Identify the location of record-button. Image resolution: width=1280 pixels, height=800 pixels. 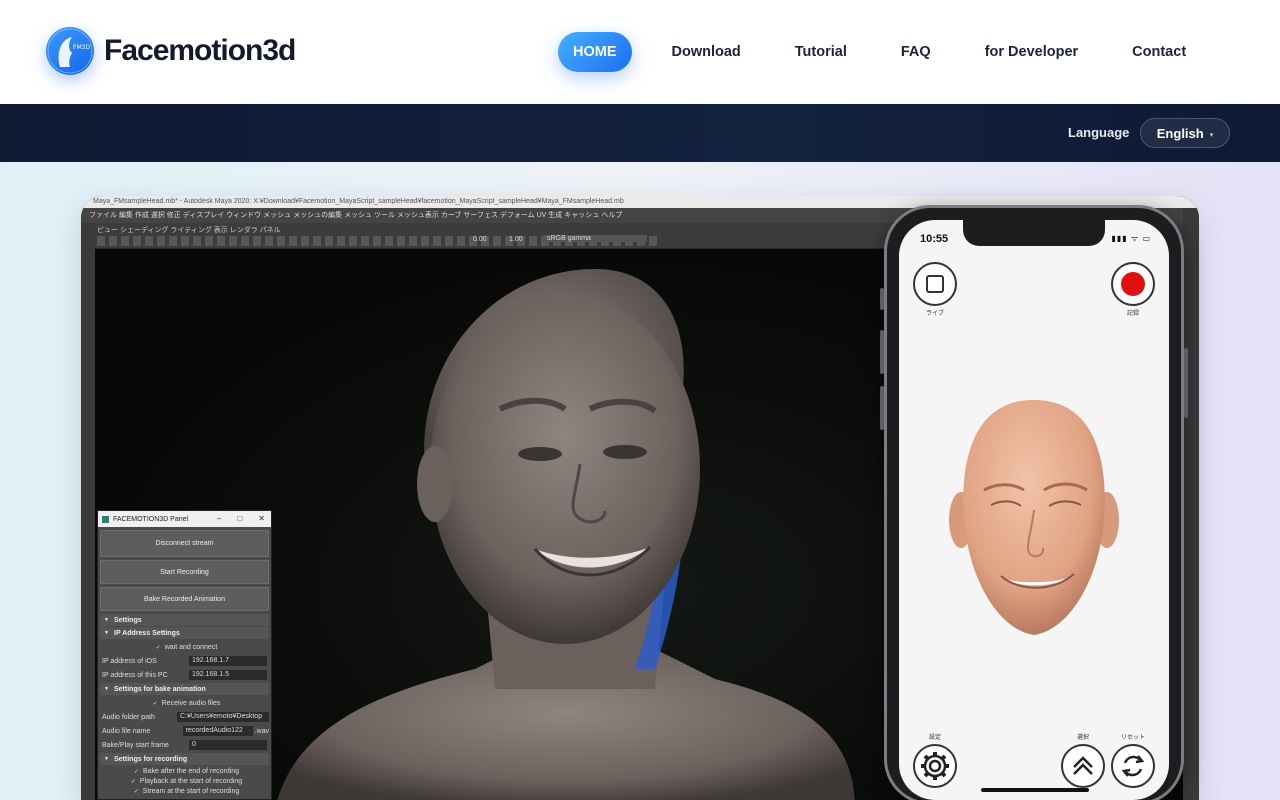
(1133, 284).